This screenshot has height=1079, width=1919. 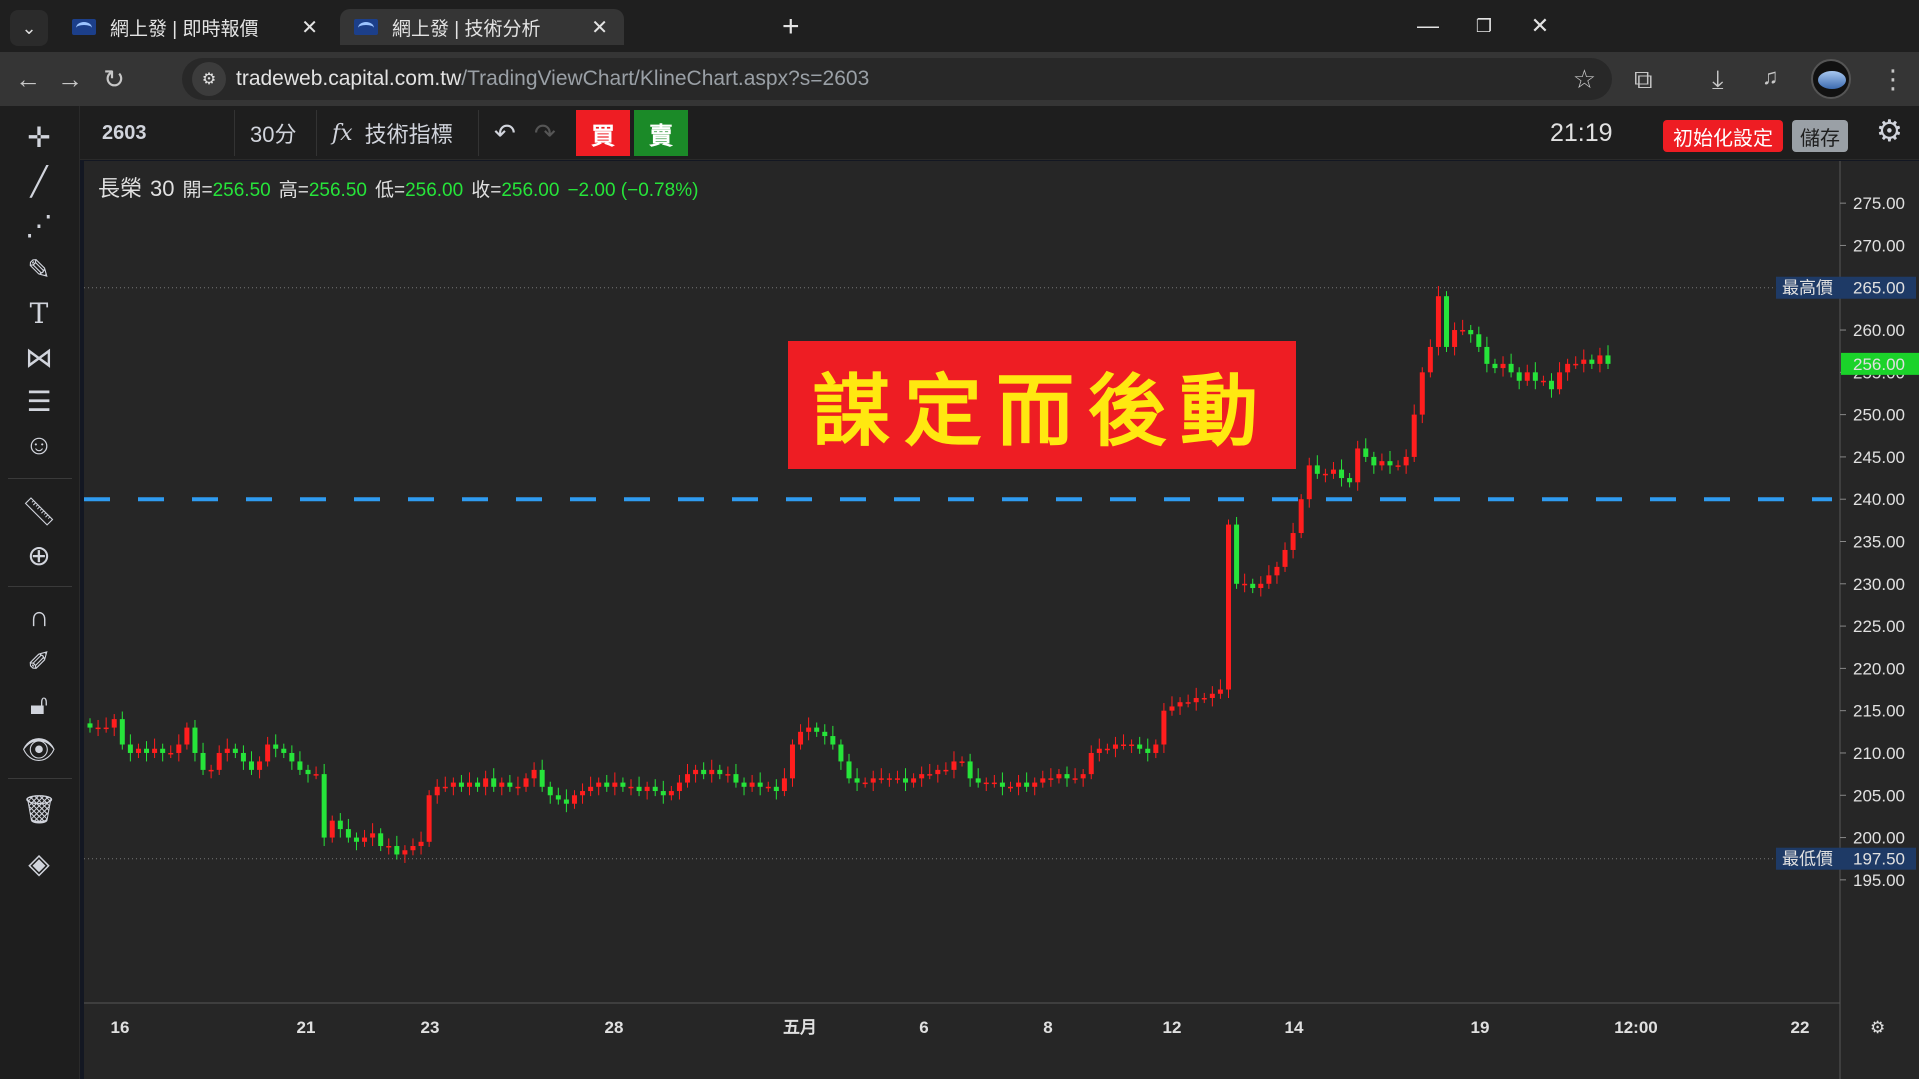 What do you see at coordinates (209, 79) in the screenshot?
I see `site-info-icon: ⚙` at bounding box center [209, 79].